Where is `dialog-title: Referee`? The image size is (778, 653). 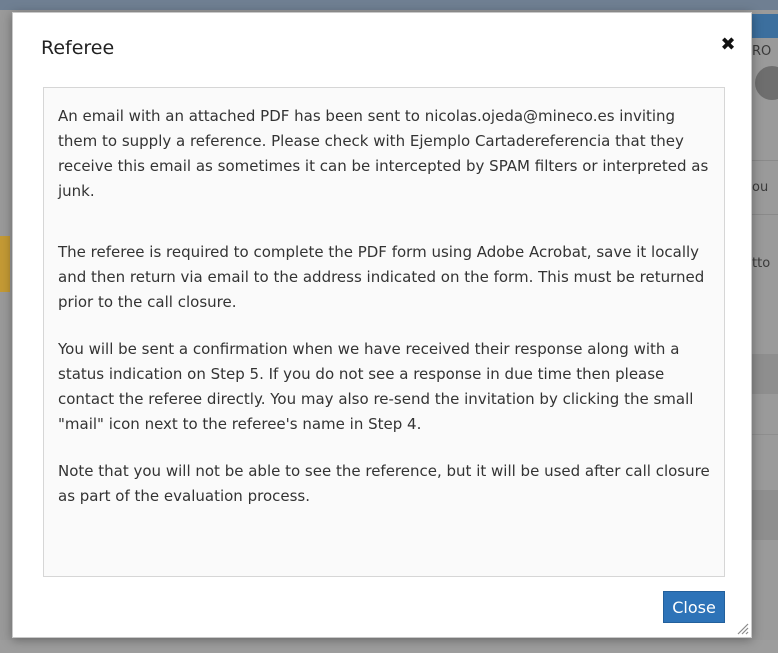
dialog-title: Referee is located at coordinates (78, 48).